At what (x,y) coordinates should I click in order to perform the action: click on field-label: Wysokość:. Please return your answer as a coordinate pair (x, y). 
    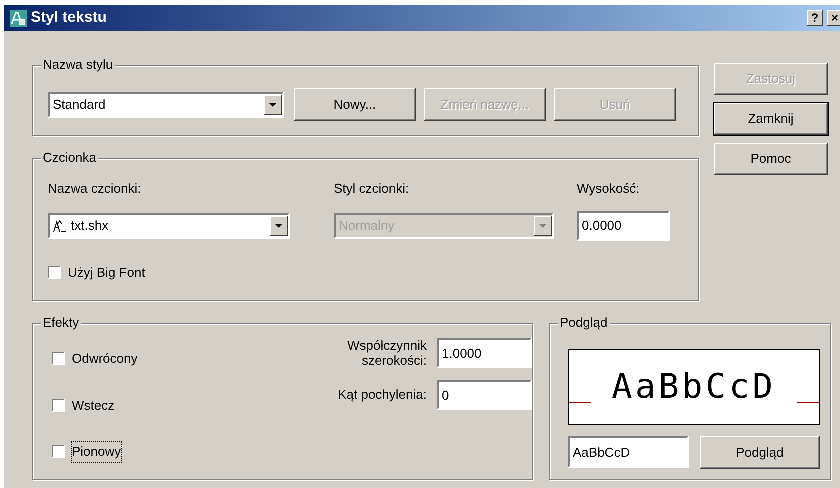
    Looking at the image, I should click on (609, 189).